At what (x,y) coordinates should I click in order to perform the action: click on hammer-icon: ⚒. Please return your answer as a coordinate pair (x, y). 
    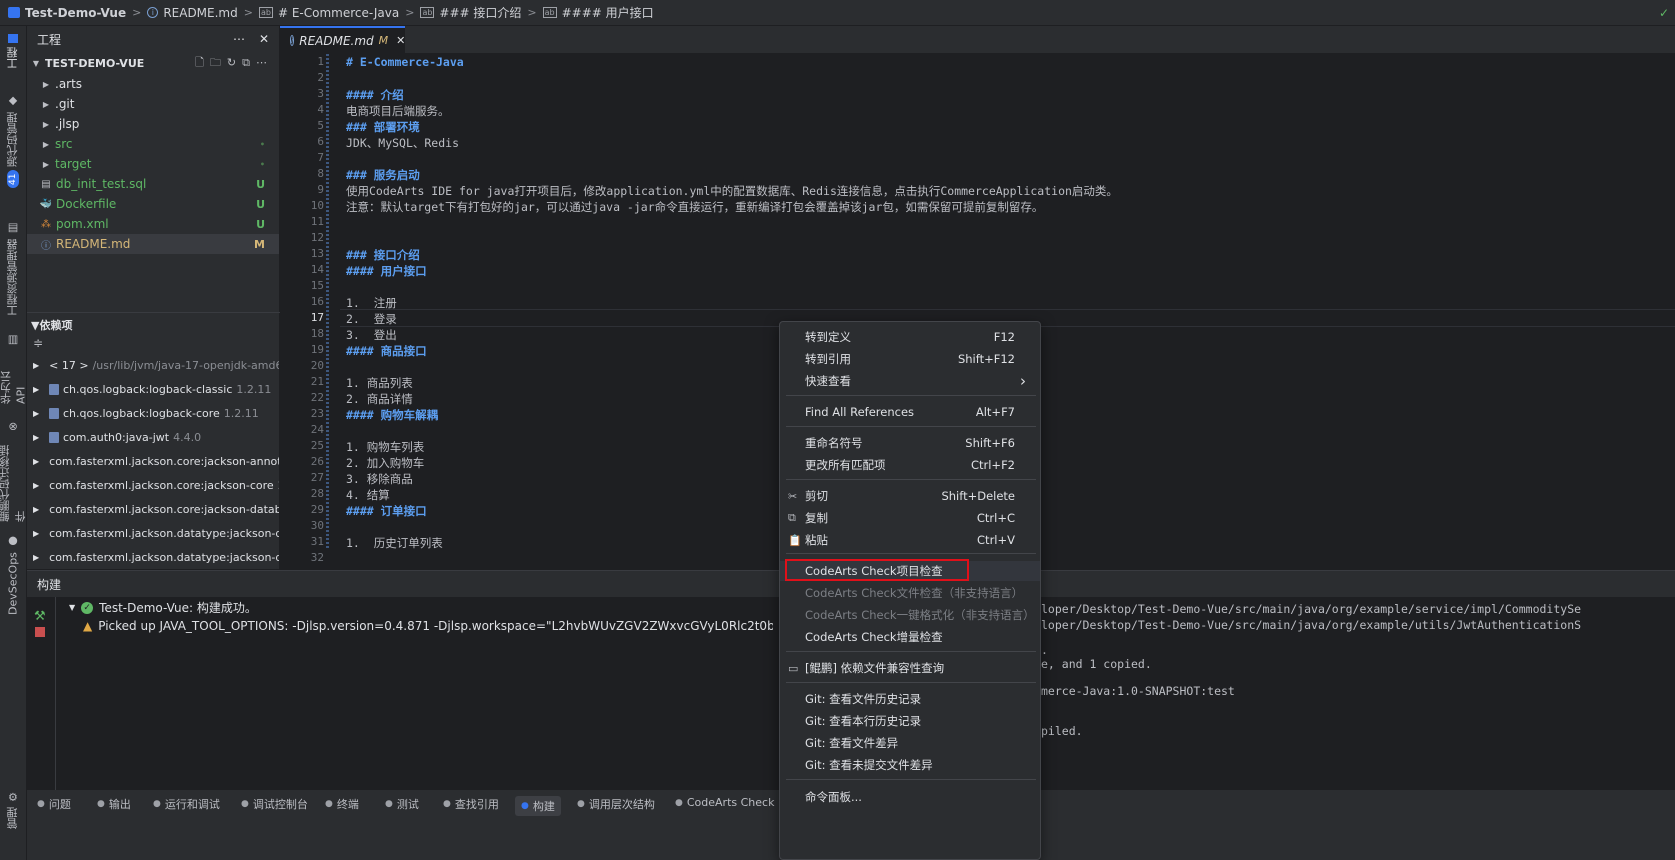
    Looking at the image, I should click on (40, 616).